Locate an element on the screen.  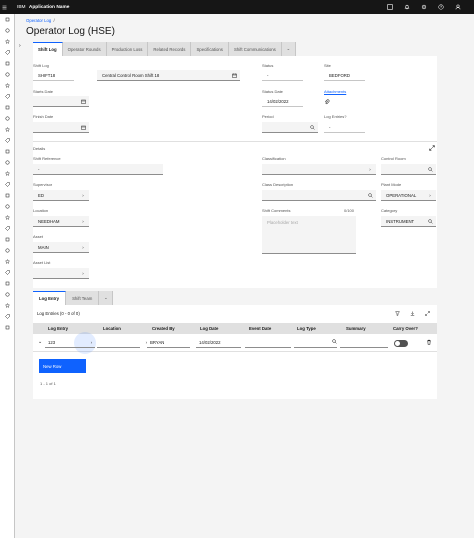
breadcrumb-link: Operator Log is located at coordinates (38, 20).